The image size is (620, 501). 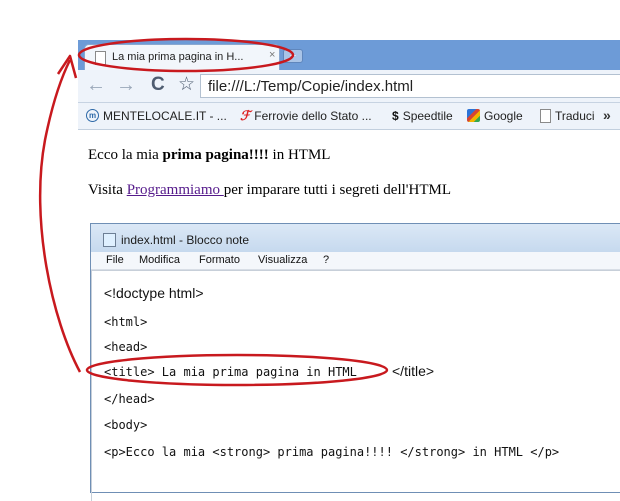 I want to click on title-highlight-ellipse, so click(x=237, y=370).